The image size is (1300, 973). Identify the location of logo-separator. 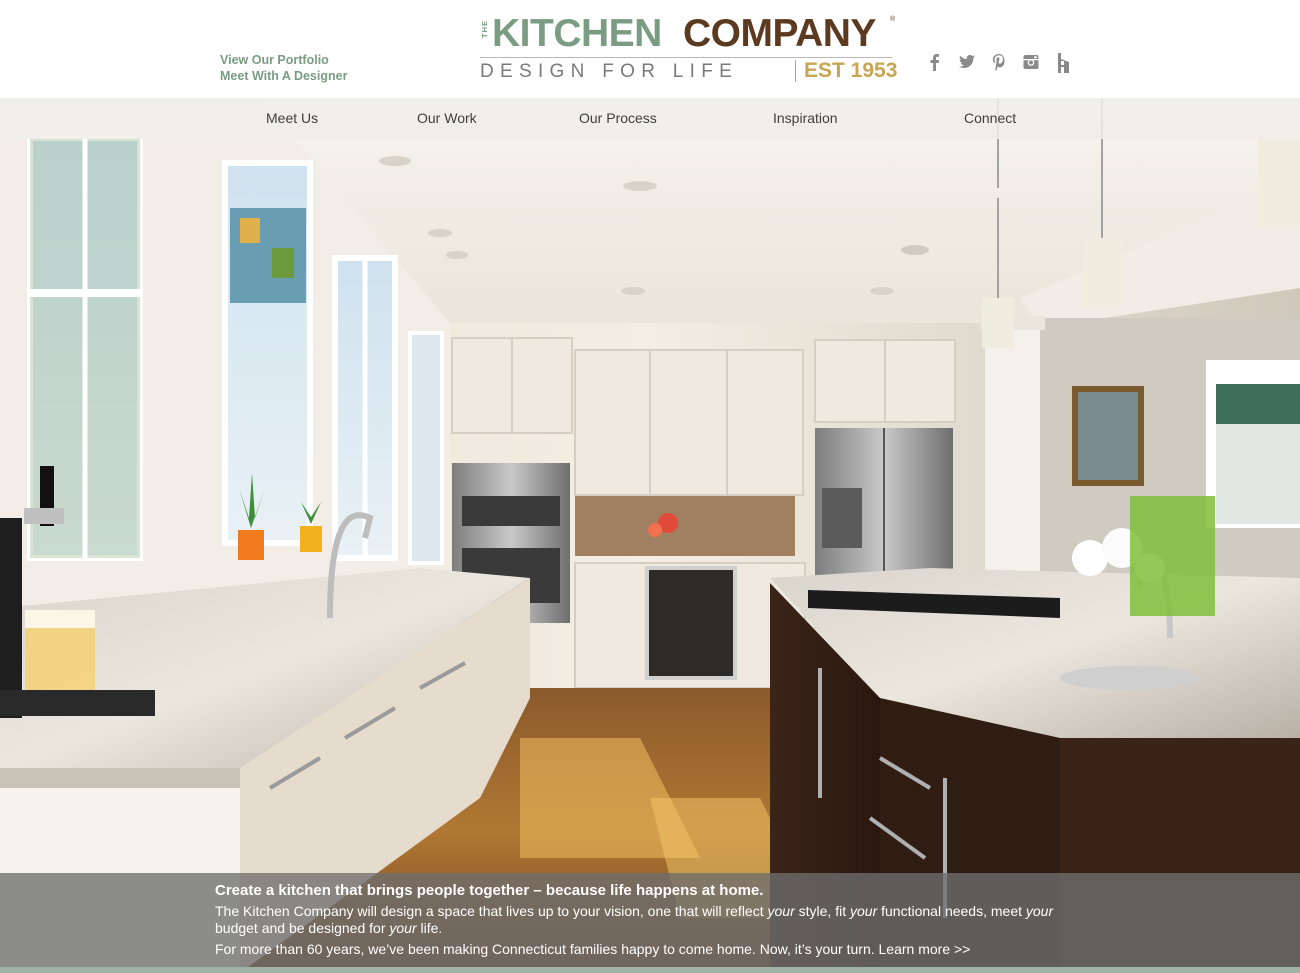
(795, 71).